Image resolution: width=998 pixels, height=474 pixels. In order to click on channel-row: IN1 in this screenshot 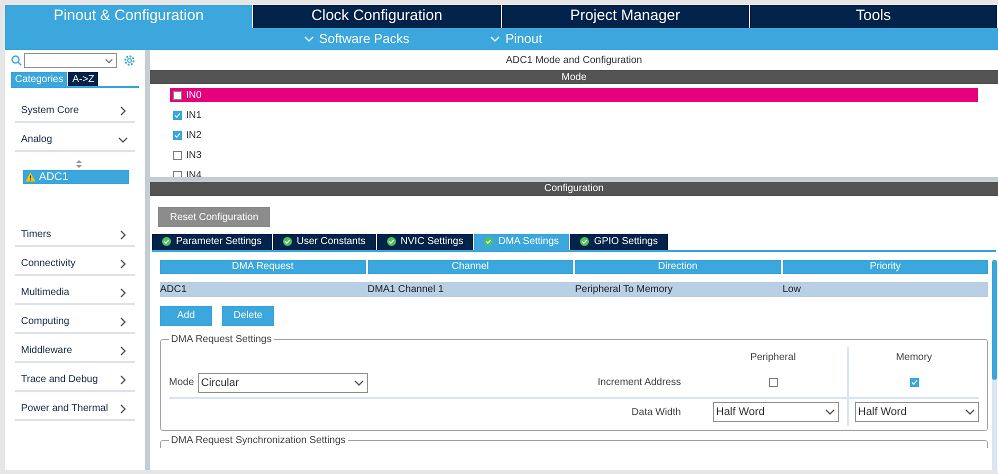, I will do `click(574, 115)`.